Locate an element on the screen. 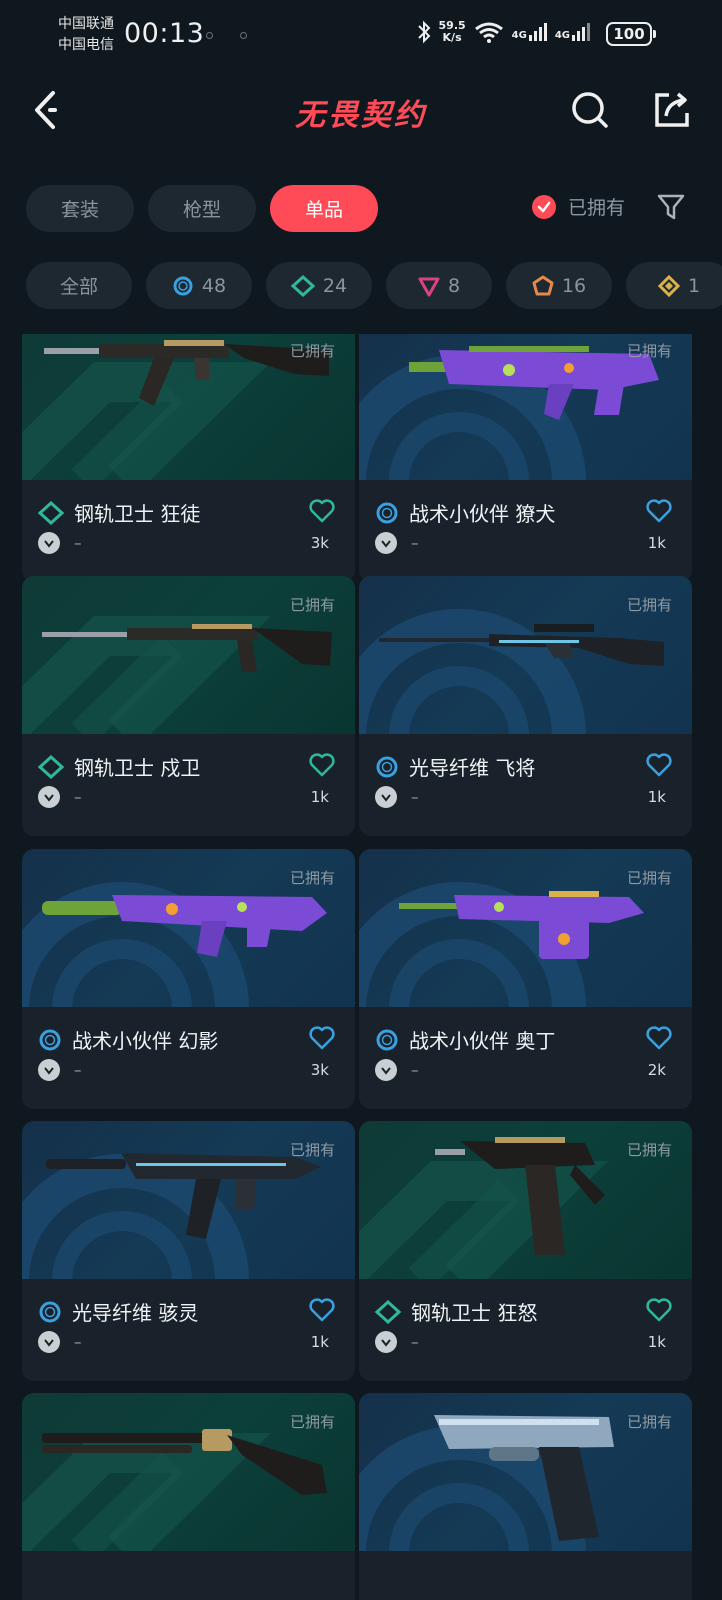  item-name: 钢轨卫士 狂怒 is located at coordinates (474, 1313).